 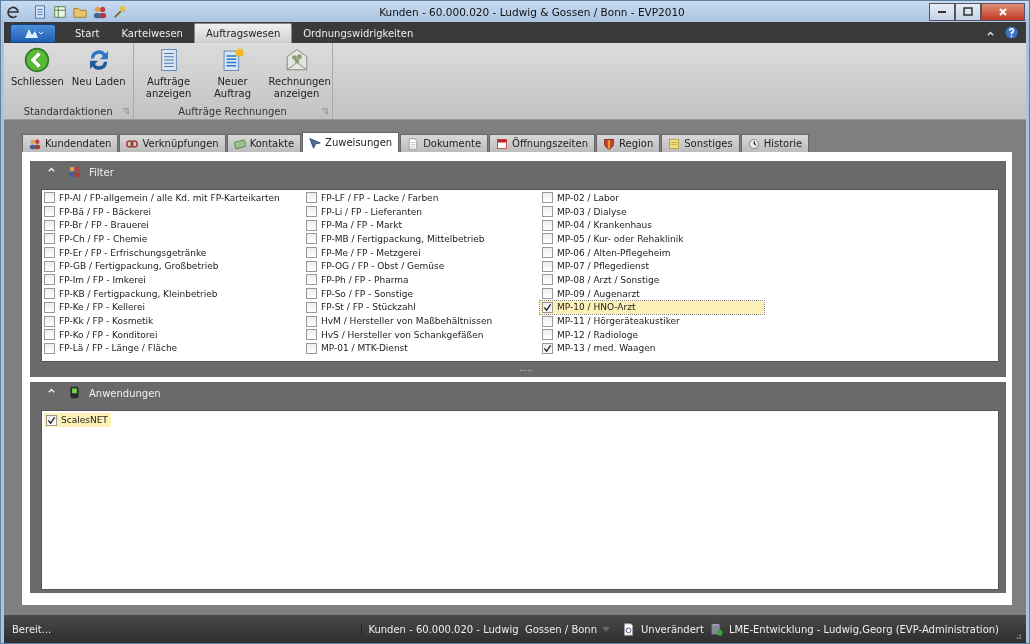 I want to click on checkbox-item: MP-09 / Augenarzt, so click(x=652, y=293).